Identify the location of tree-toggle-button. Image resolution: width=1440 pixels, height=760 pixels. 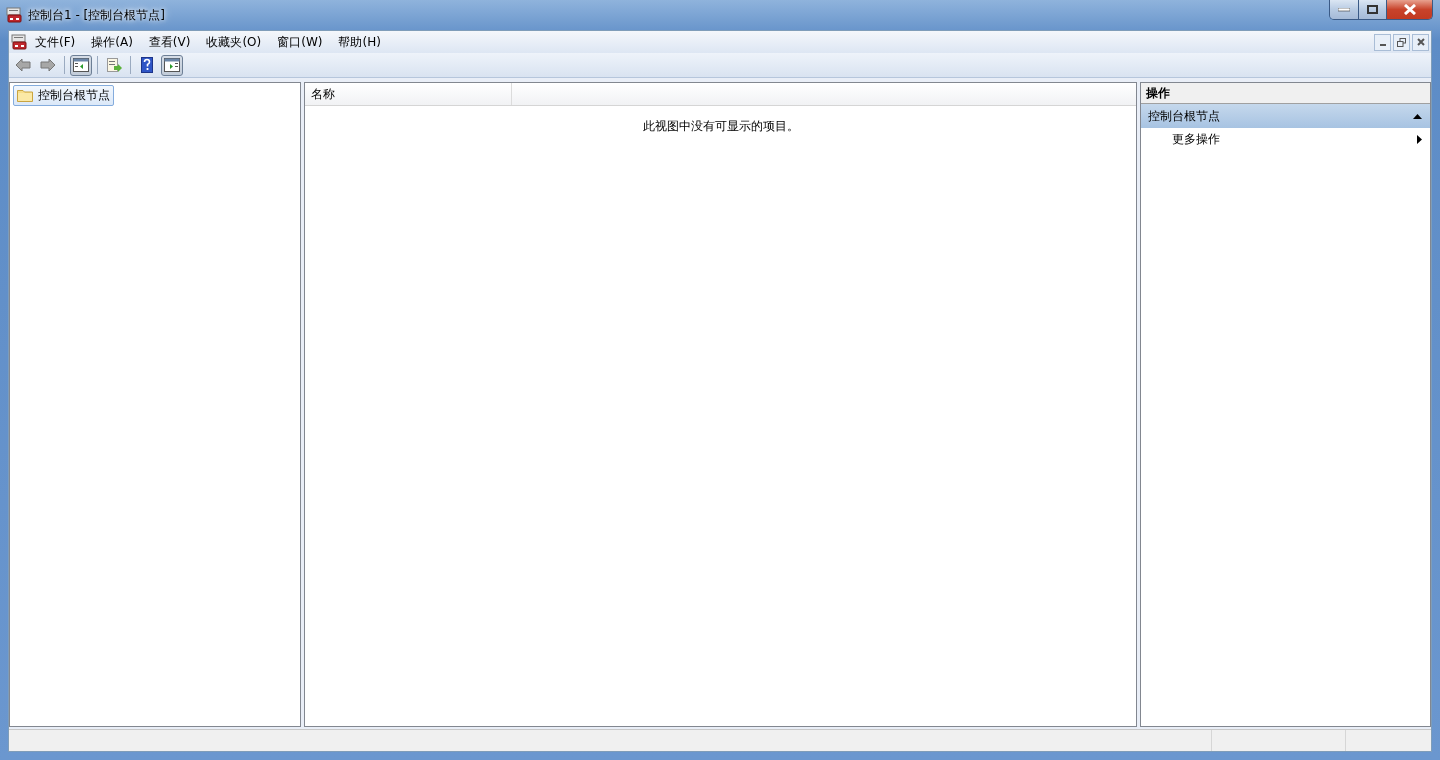
(81, 65).